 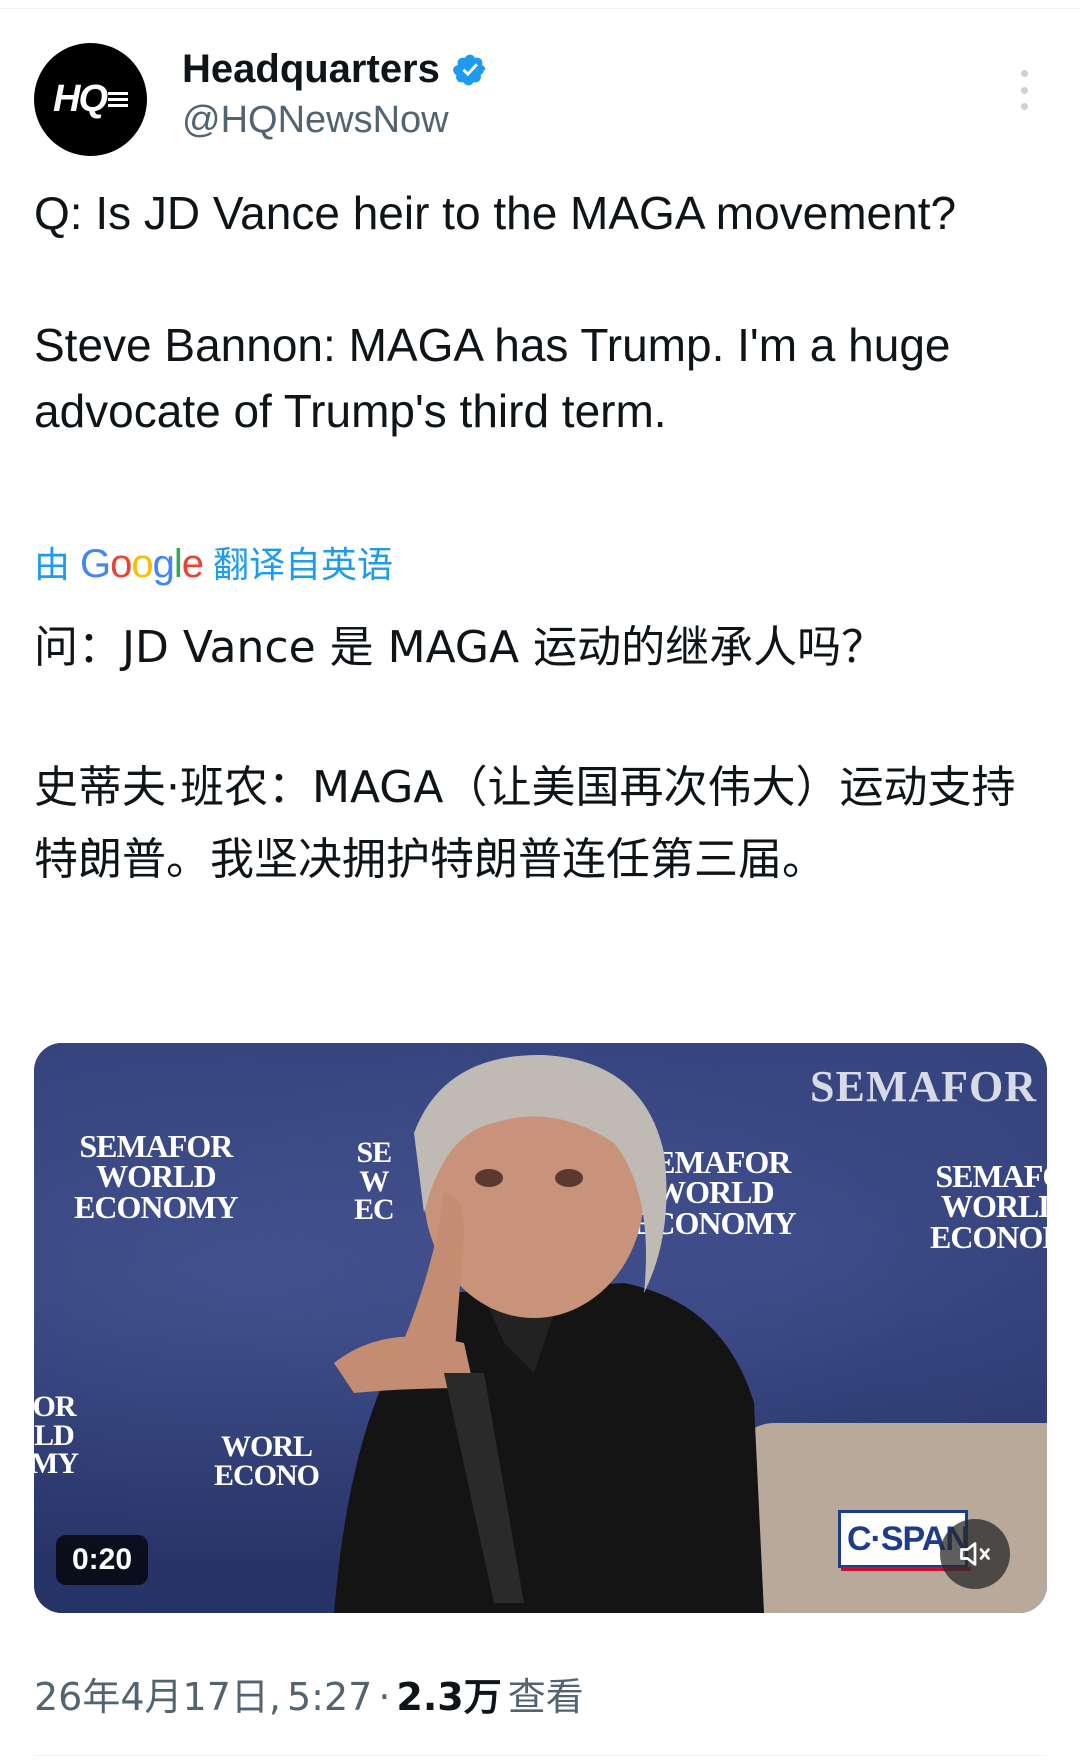 What do you see at coordinates (102, 1560) in the screenshot?
I see `video-duration: 0:20` at bounding box center [102, 1560].